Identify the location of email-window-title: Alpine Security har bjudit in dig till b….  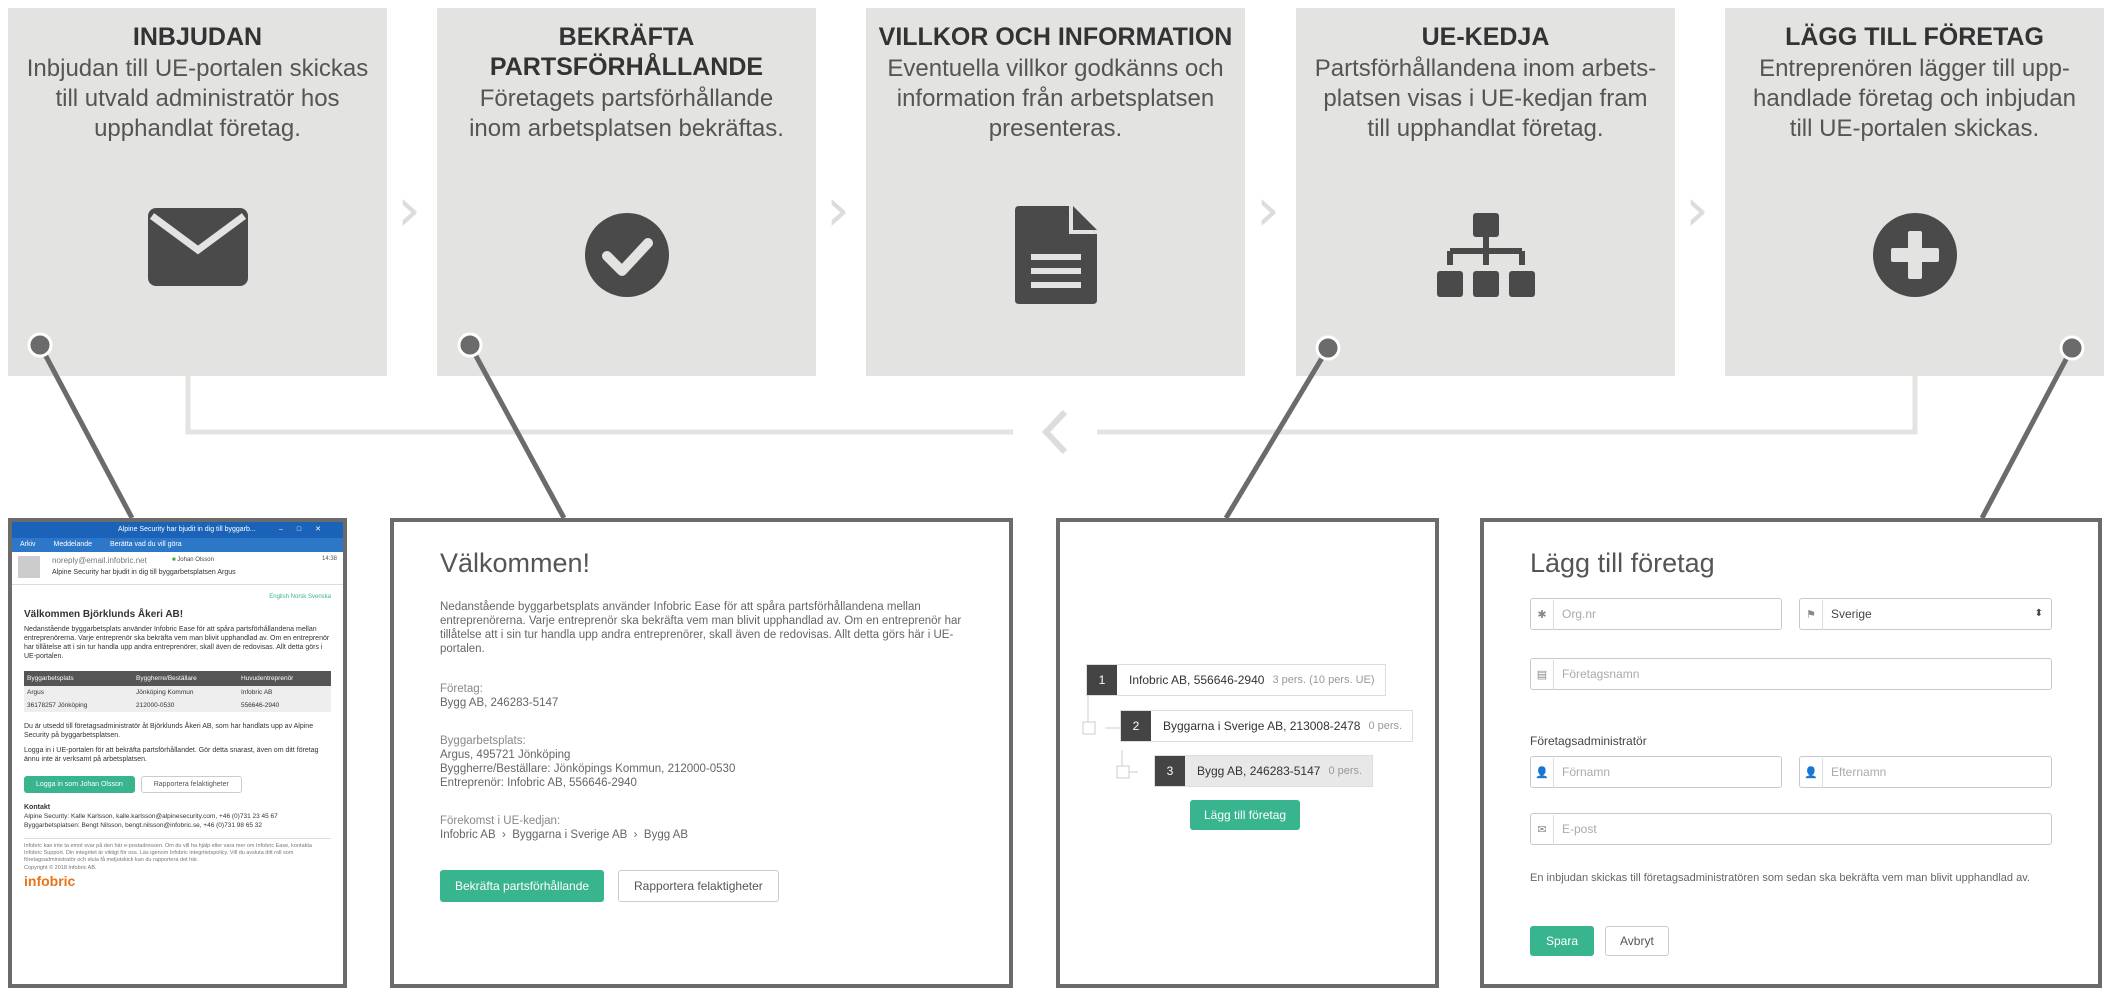
(187, 529).